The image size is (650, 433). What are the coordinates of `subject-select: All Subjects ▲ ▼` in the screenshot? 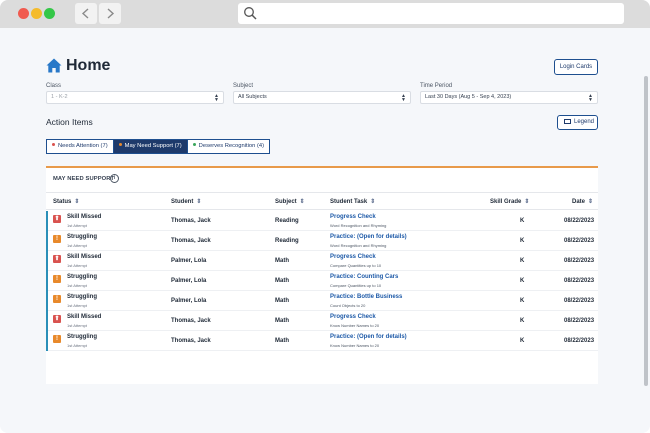 It's located at (322, 97).